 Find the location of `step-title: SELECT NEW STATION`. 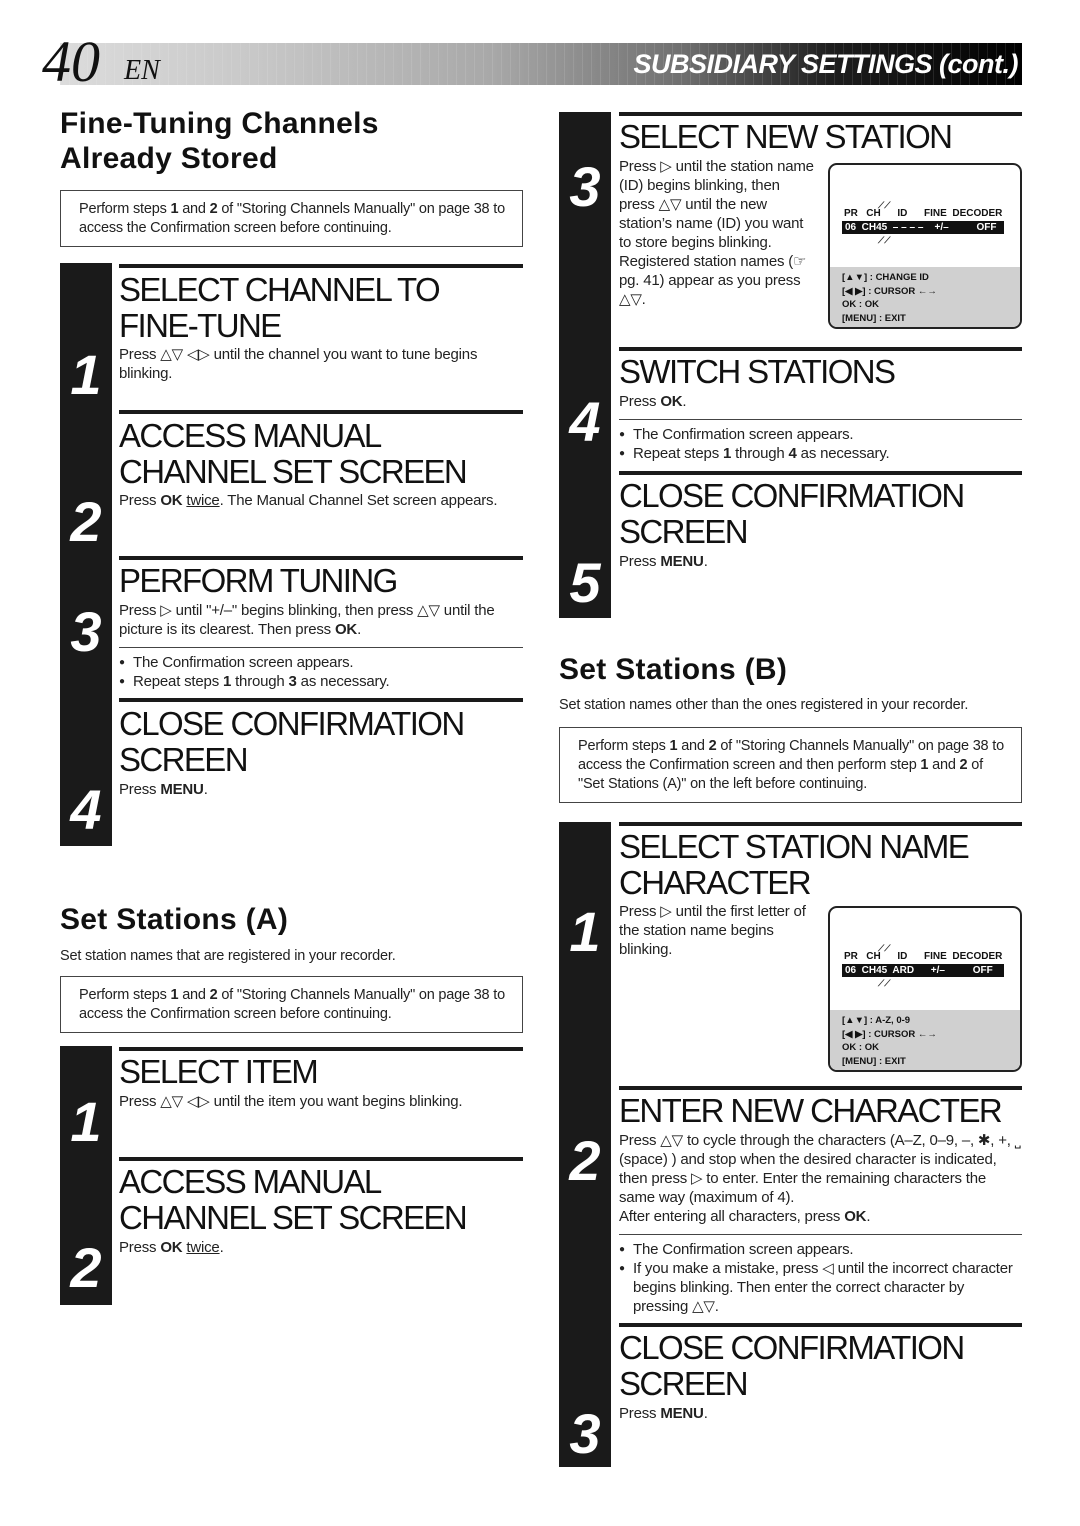

step-title: SELECT NEW STATION is located at coordinates (786, 136).